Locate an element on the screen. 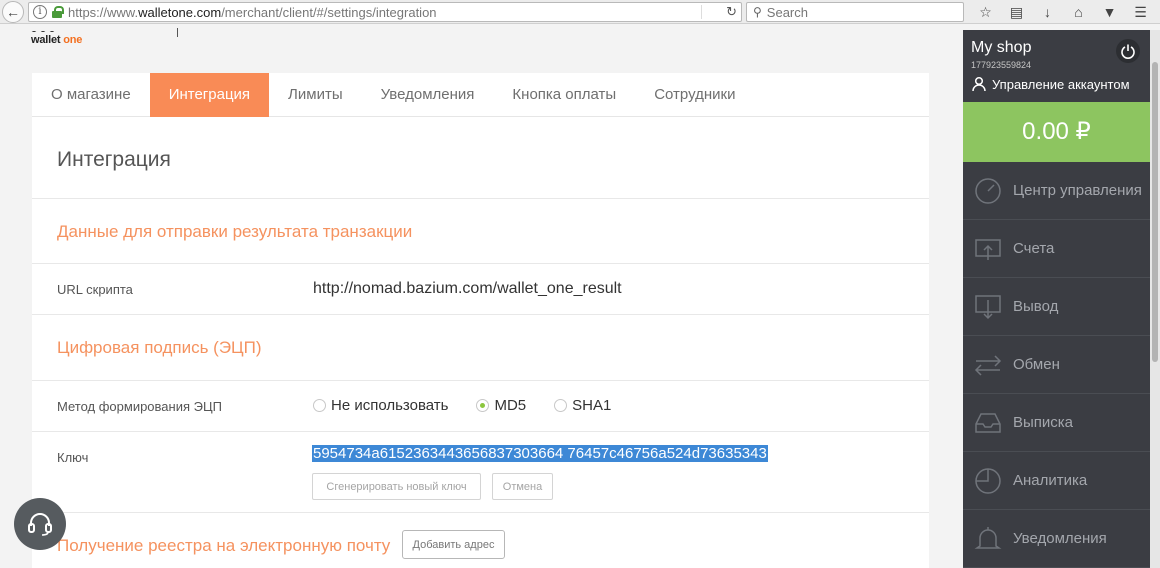 The image size is (1160, 568). dropdown-icon is located at coordinates (708, 12).